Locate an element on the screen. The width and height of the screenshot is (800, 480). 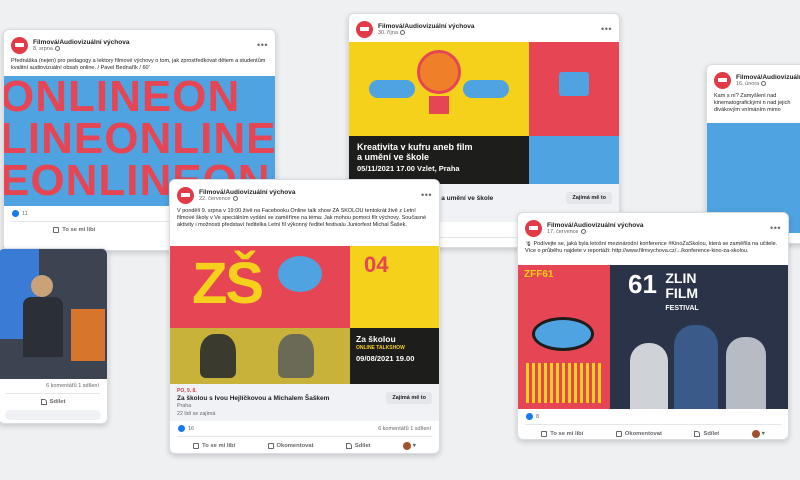
sign-line-2: FILM is located at coordinates (682, 293).